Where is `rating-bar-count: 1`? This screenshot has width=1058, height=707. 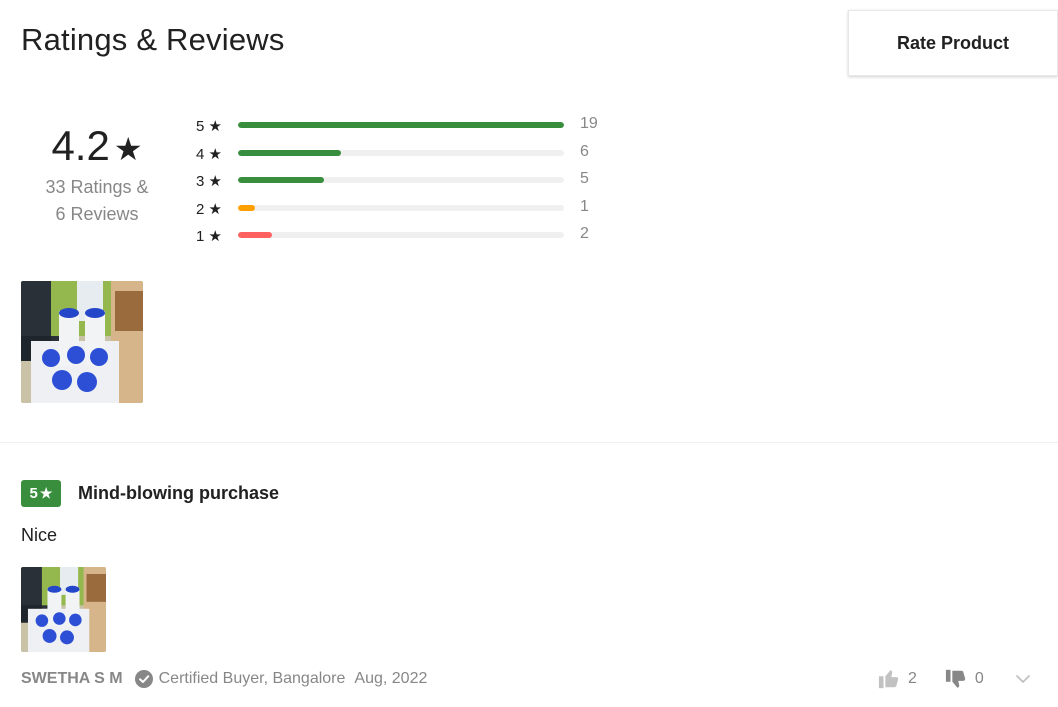
rating-bar-count: 1 is located at coordinates (584, 206).